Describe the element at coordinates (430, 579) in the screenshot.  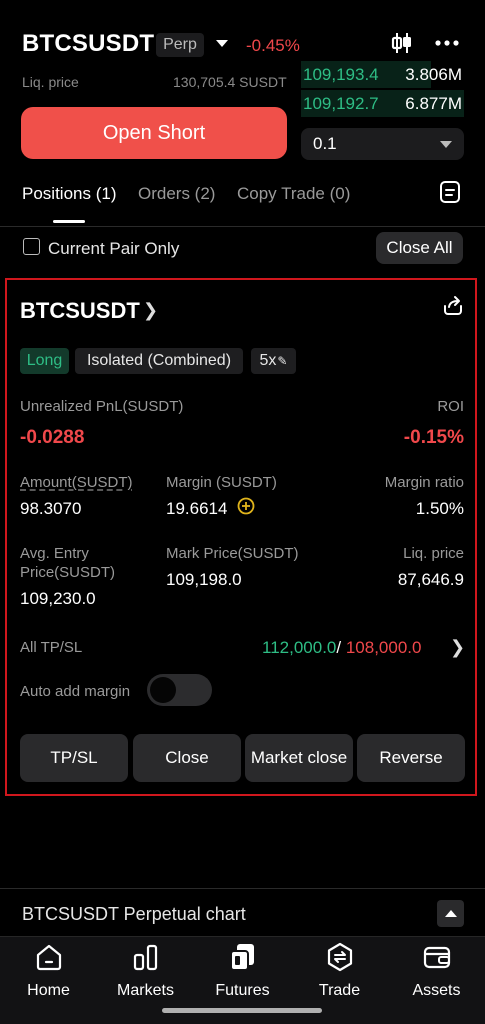
I see `liq-price-value: 87,646.9` at that location.